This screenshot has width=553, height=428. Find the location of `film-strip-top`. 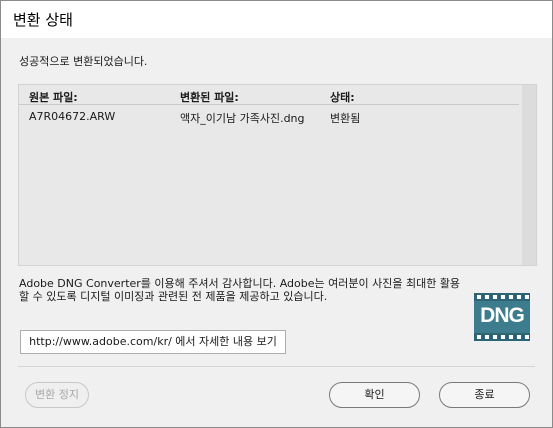

film-strip-top is located at coordinates (502, 297).